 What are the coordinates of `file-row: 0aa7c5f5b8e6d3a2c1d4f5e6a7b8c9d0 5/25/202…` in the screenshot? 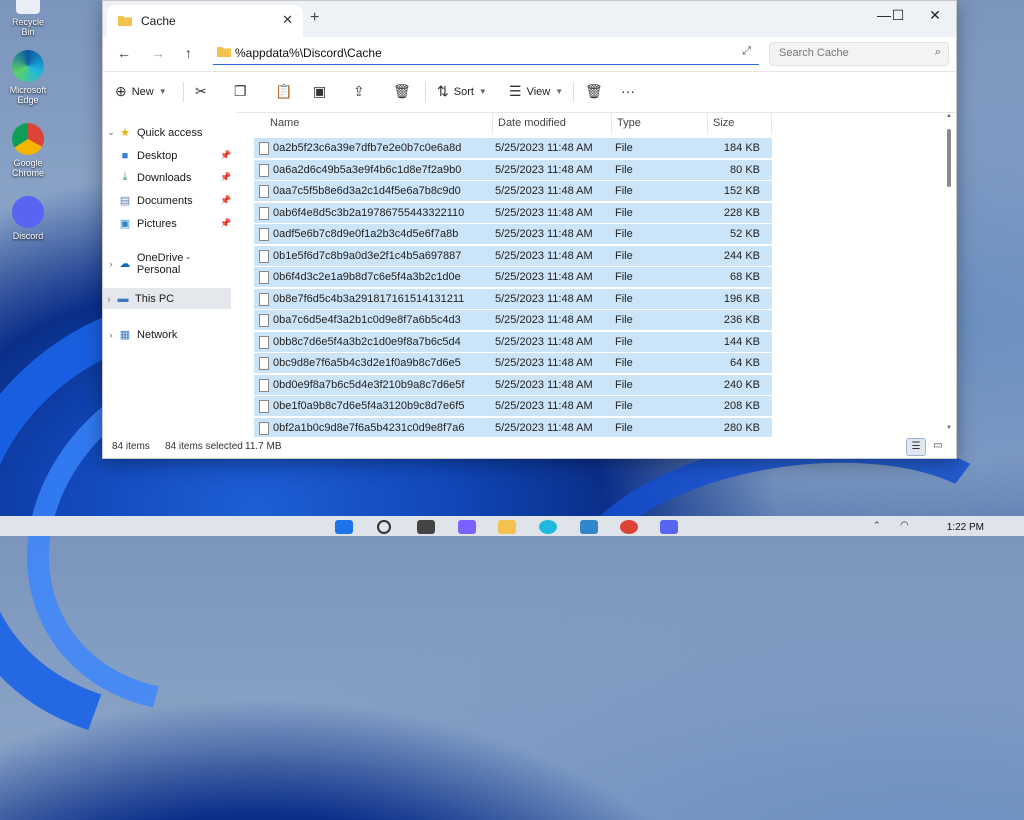 It's located at (513, 191).